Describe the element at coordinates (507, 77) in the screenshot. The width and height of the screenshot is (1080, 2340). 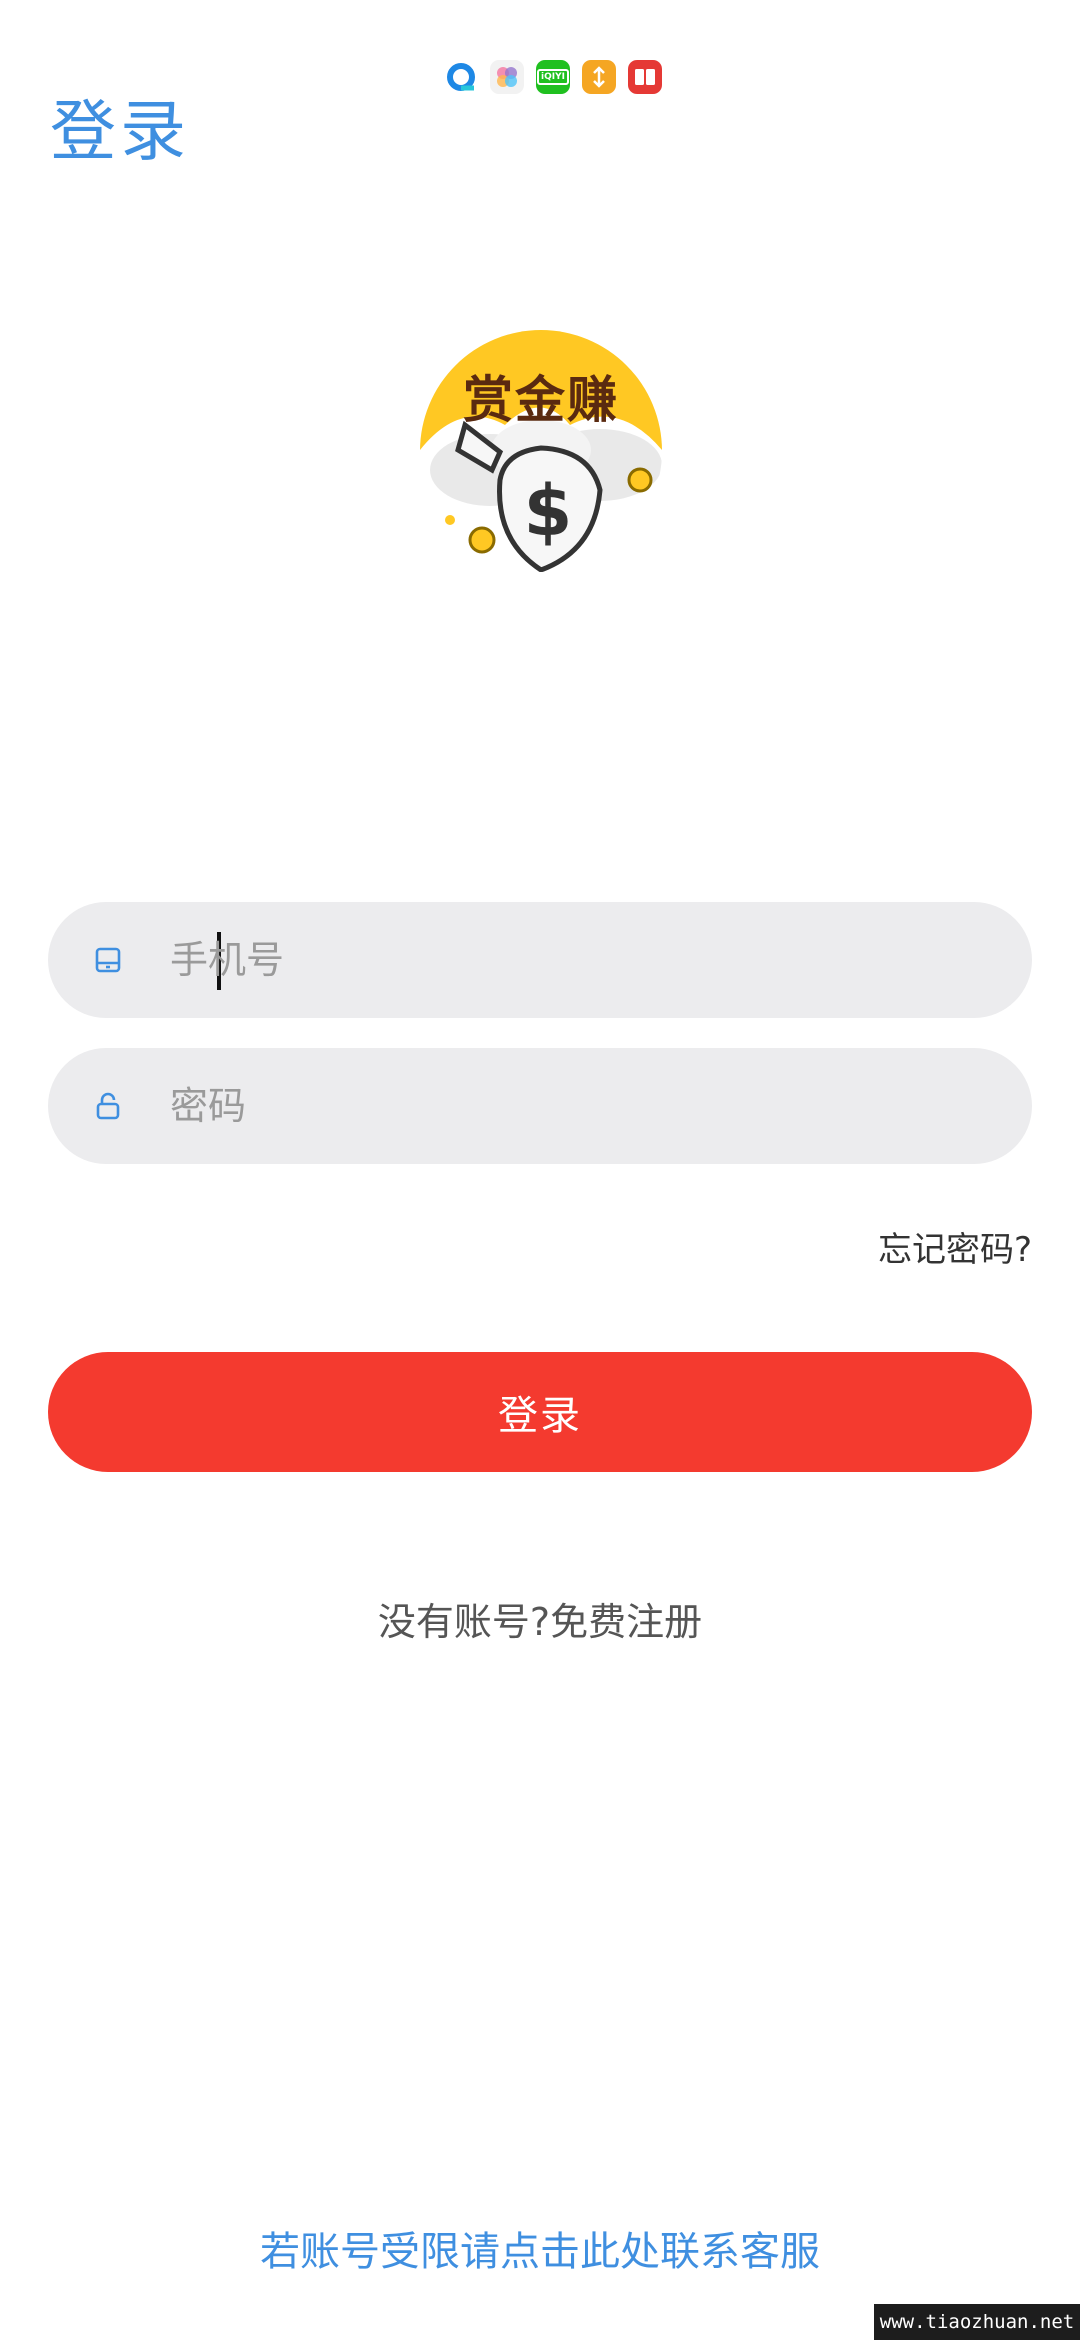
I see `photos-icon` at that location.